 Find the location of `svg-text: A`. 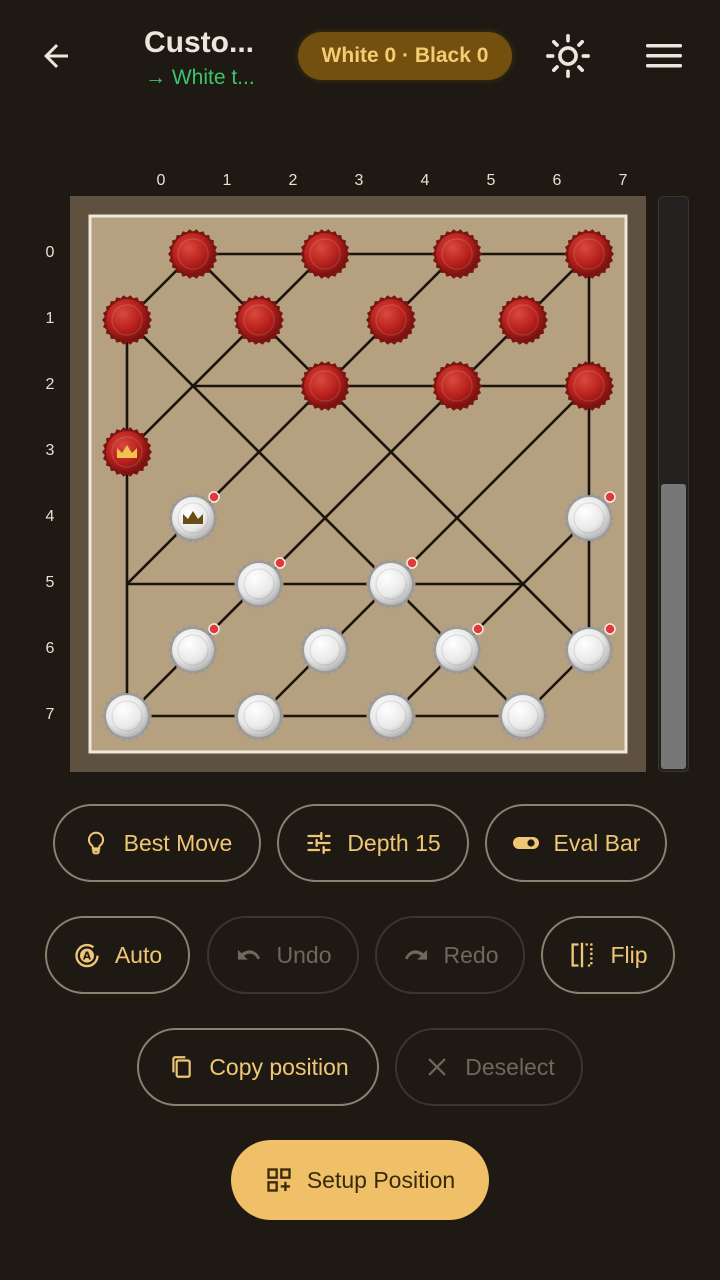

svg-text: A is located at coordinates (87, 957).